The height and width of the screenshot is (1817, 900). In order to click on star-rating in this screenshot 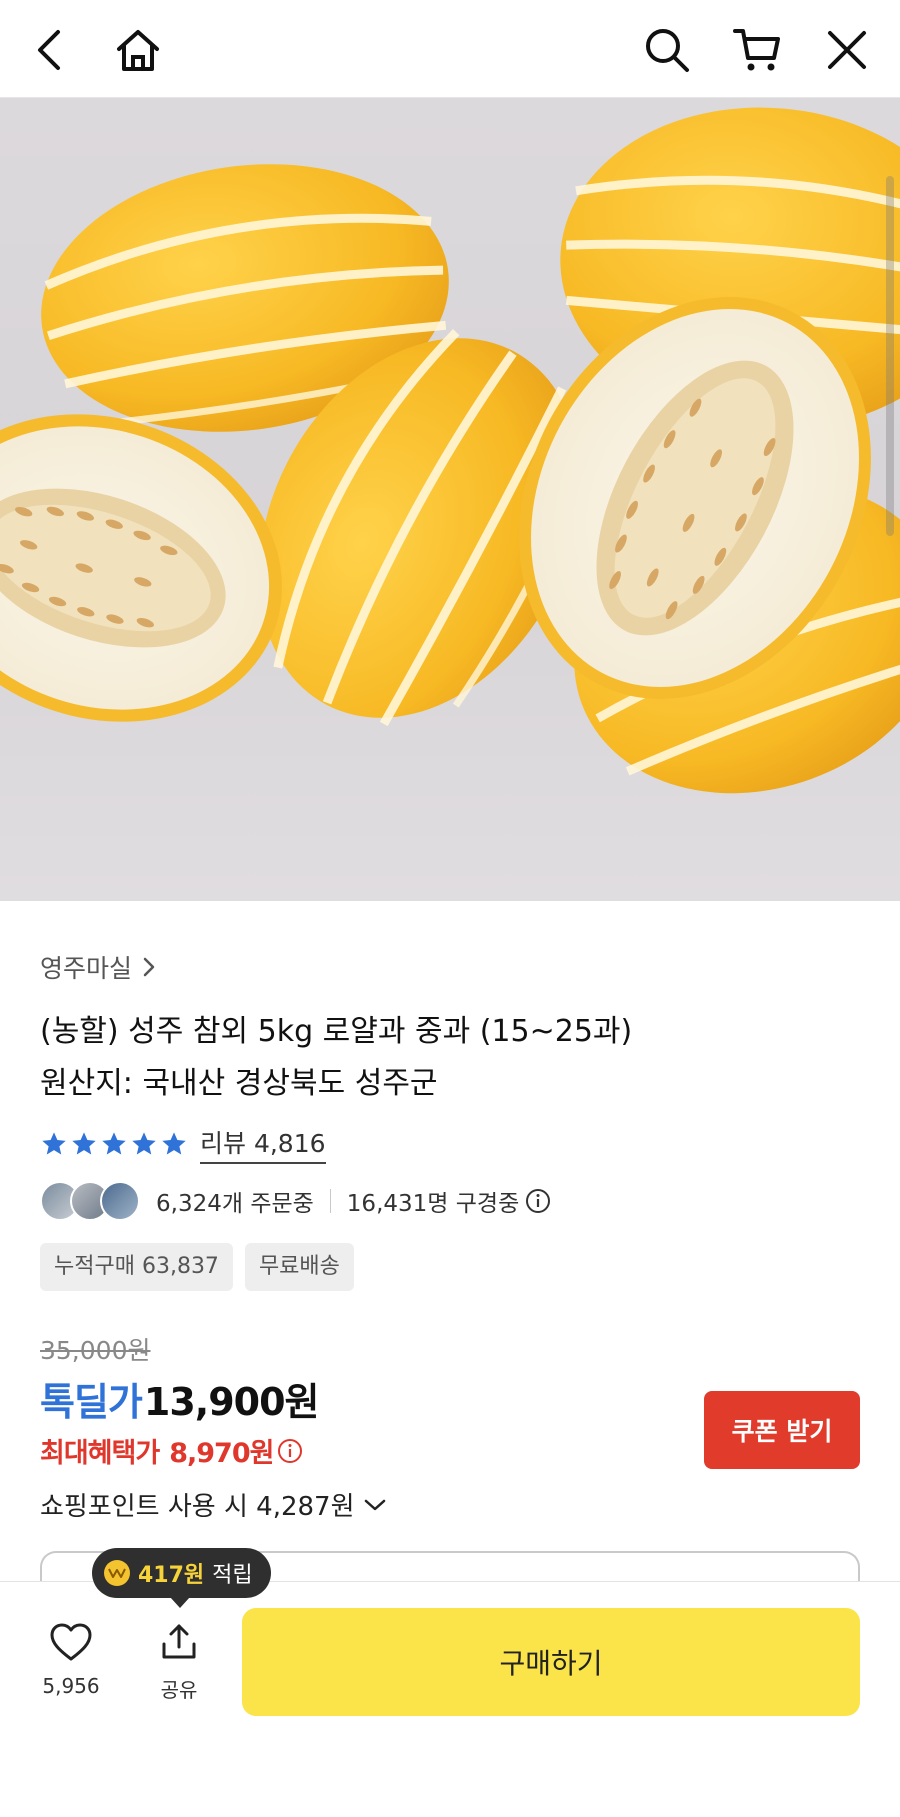, I will do `click(114, 1144)`.